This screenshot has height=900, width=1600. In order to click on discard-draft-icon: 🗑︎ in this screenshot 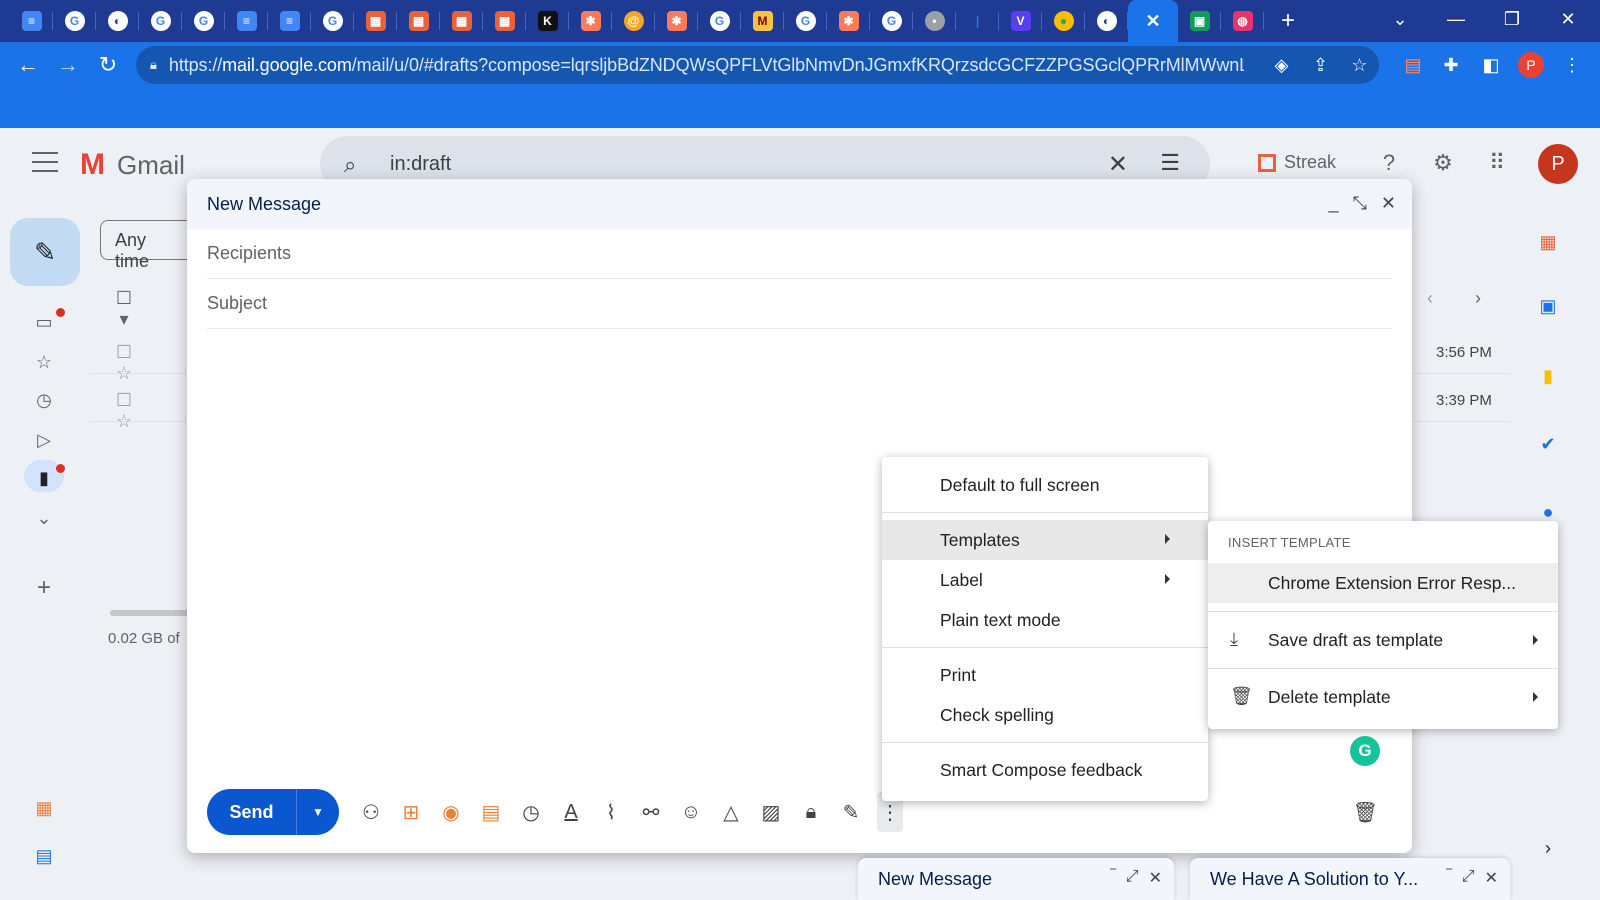, I will do `click(1365, 812)`.